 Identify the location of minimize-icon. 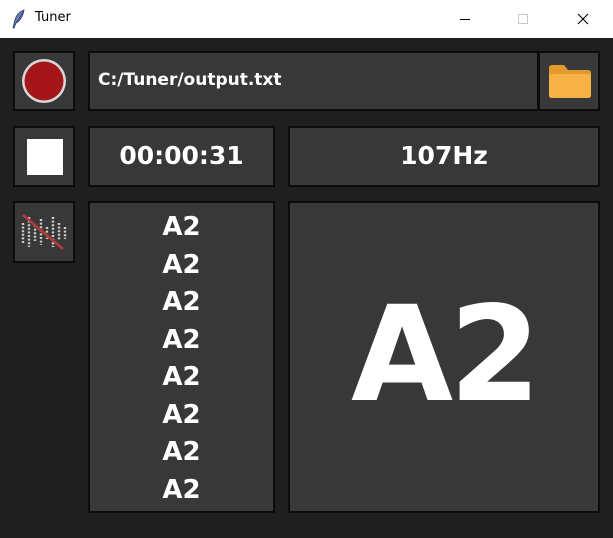
(465, 19).